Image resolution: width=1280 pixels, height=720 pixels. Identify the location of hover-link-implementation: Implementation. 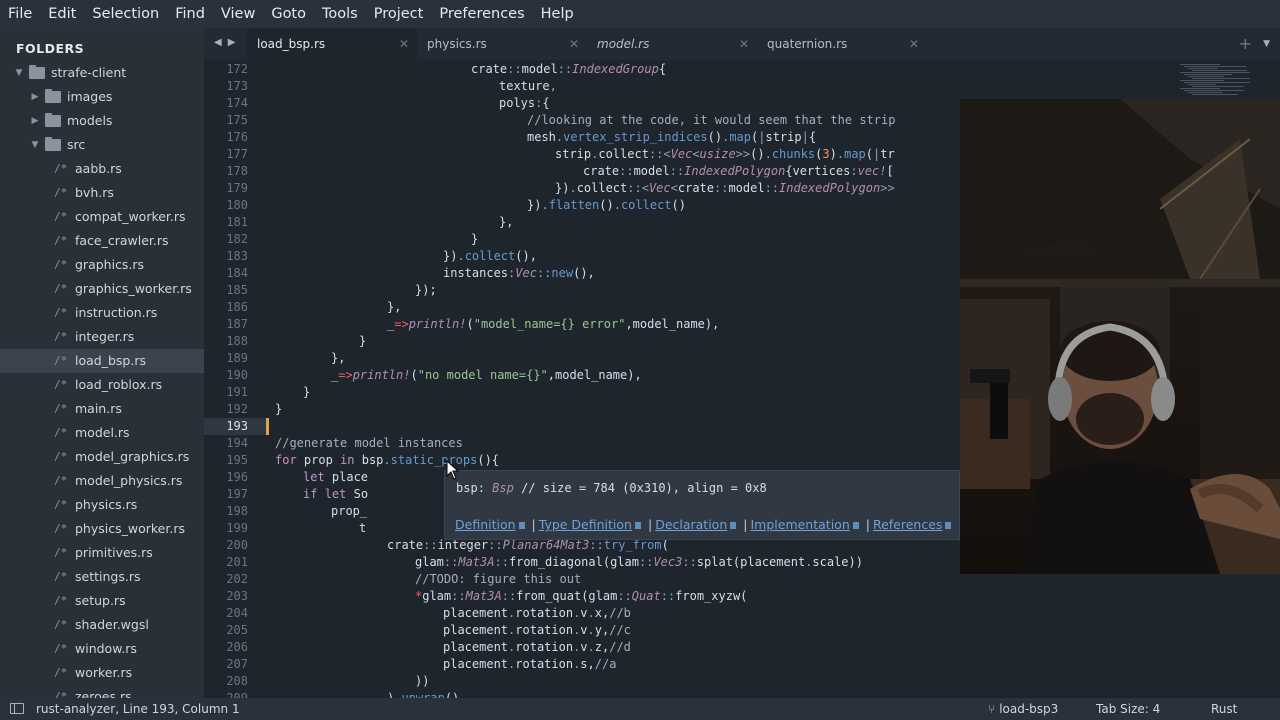
(799, 524).